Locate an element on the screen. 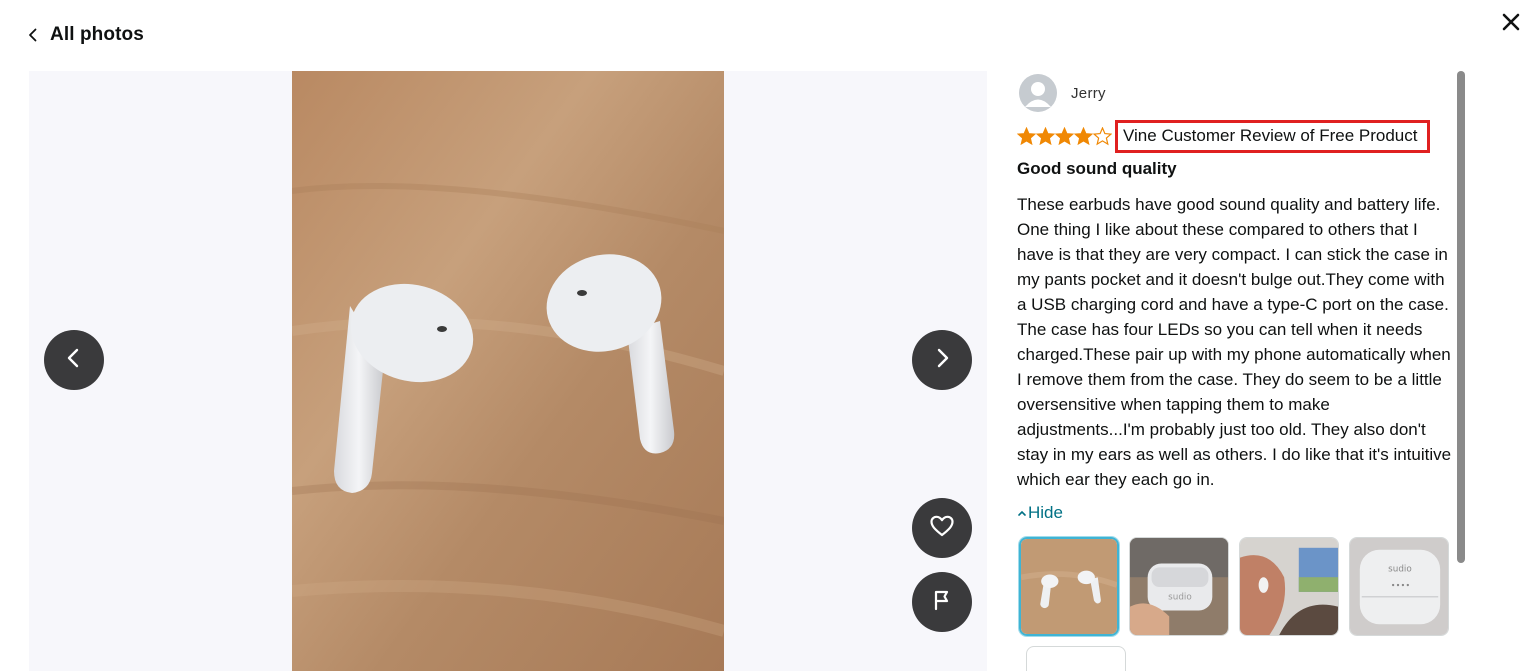  avatar is located at coordinates (1038, 93).